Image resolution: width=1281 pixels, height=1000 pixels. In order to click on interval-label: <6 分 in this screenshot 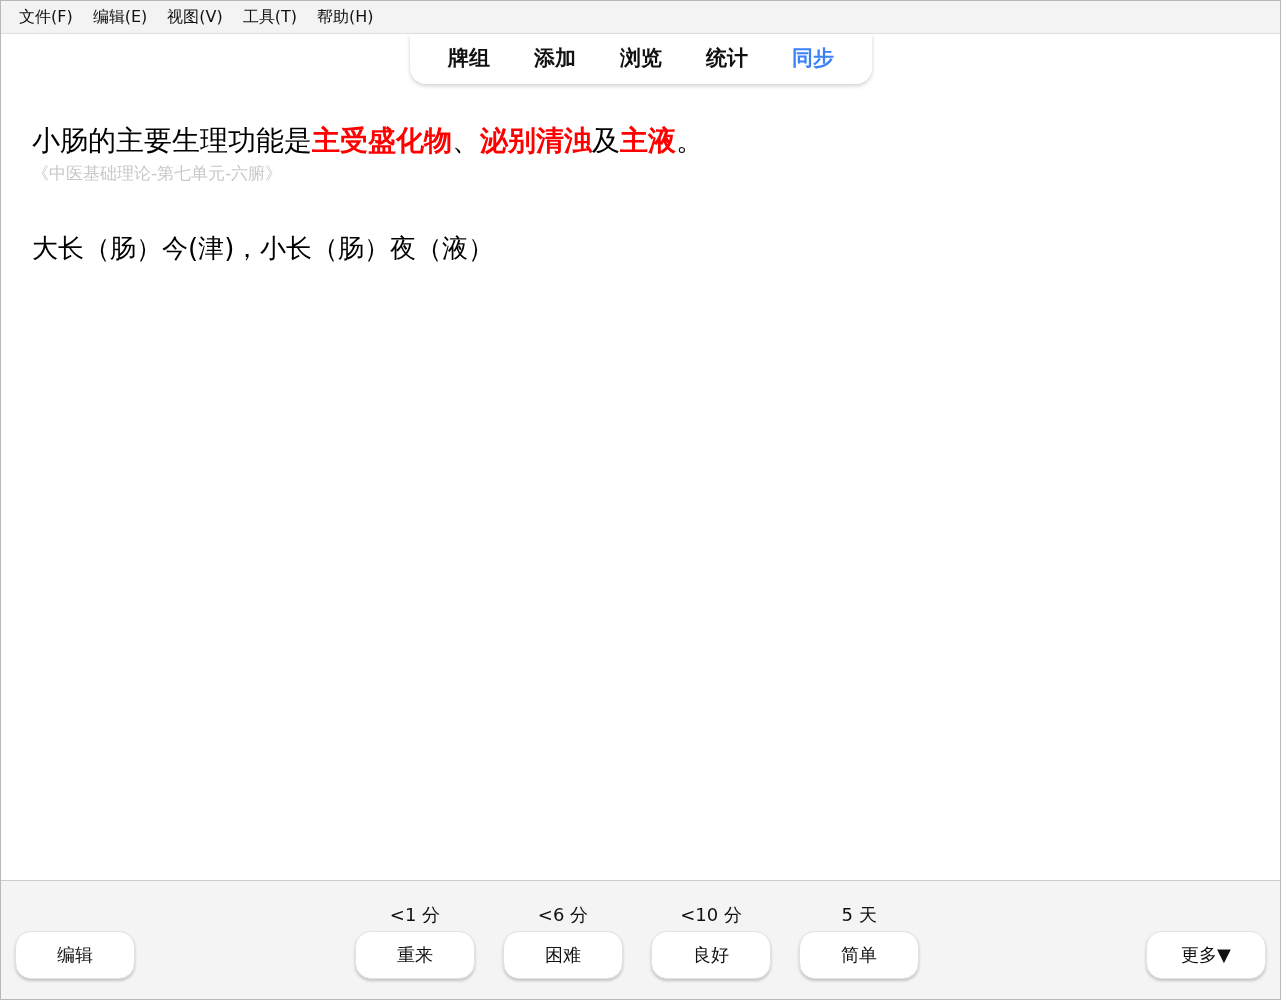, I will do `click(563, 915)`.